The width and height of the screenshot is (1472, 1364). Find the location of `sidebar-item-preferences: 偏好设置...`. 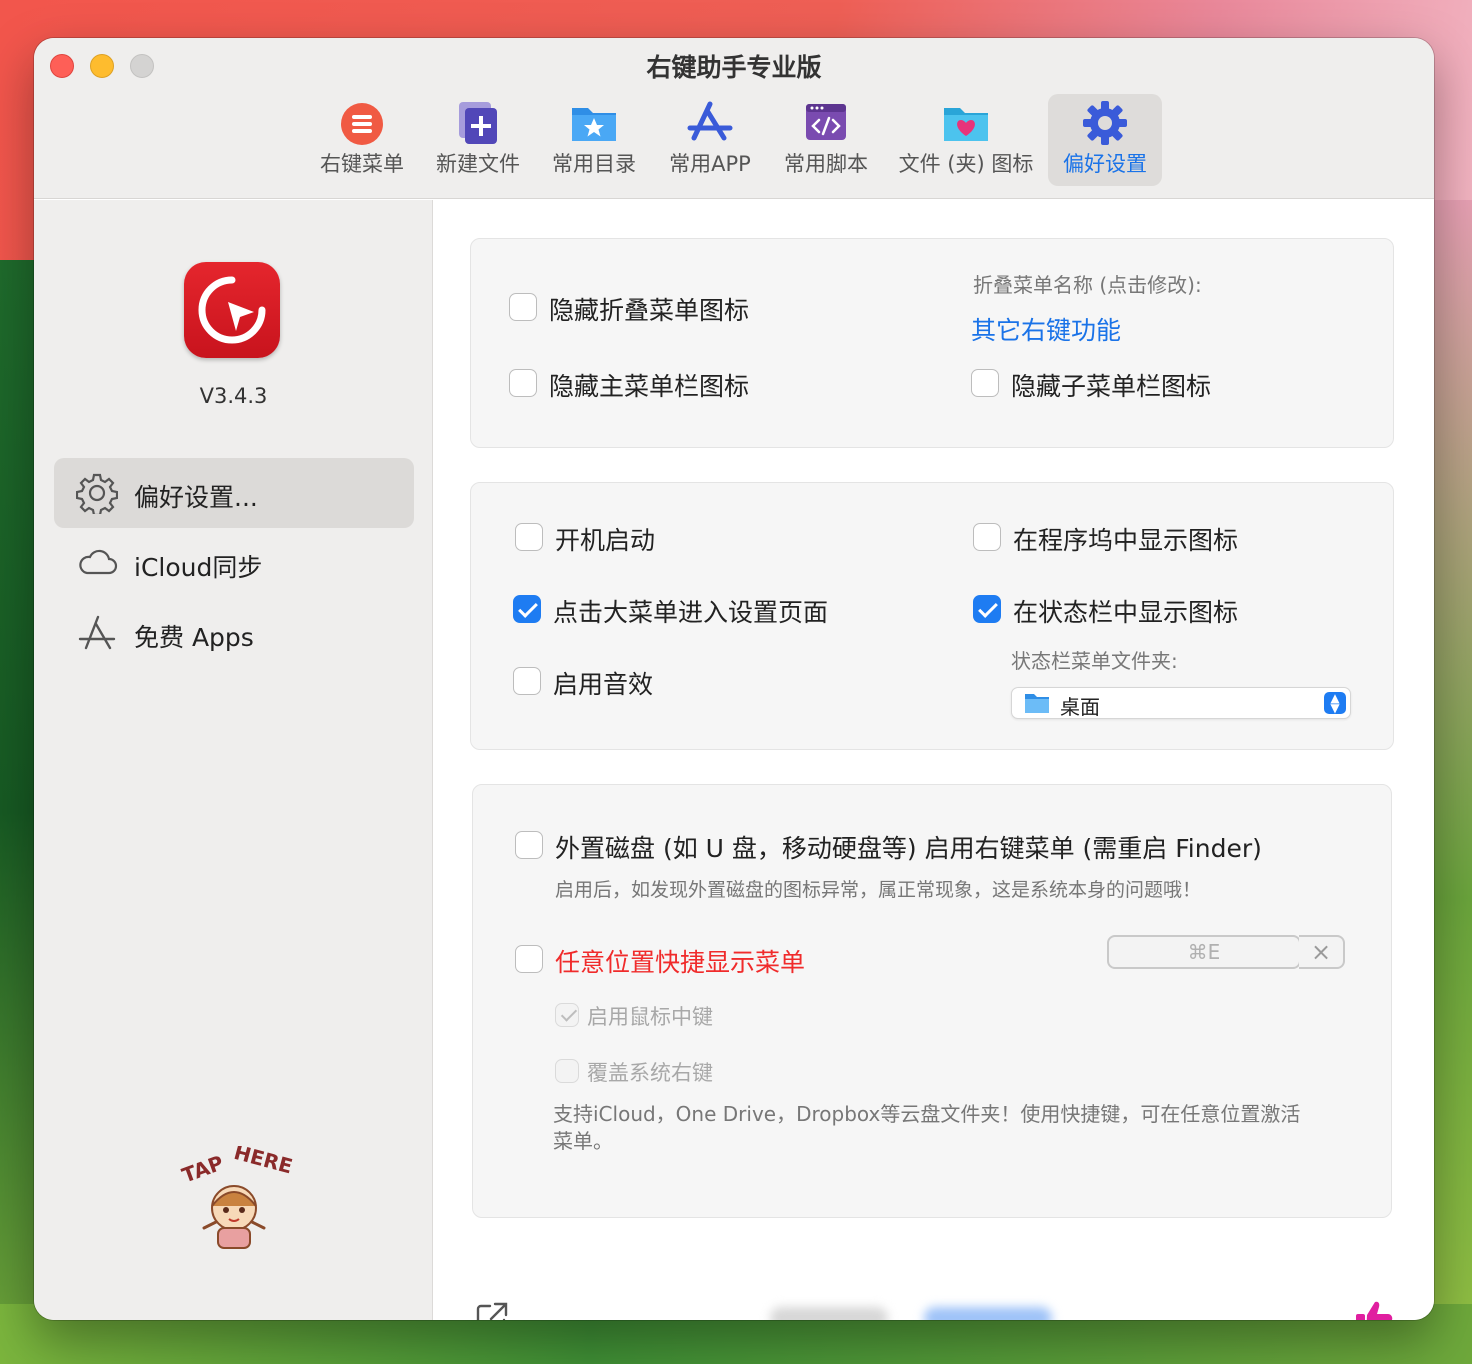

sidebar-item-preferences: 偏好设置... is located at coordinates (234, 493).